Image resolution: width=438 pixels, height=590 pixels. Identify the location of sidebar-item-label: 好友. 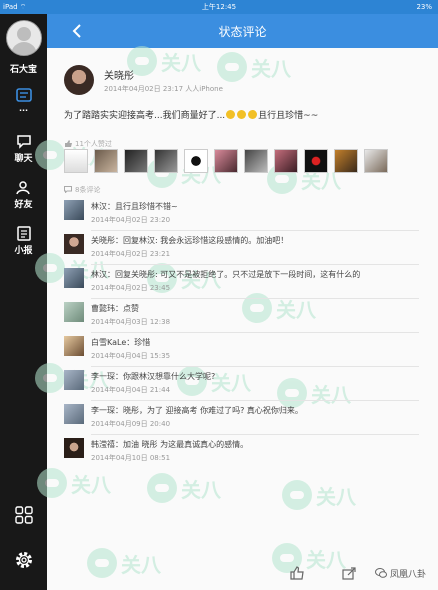
(23, 205).